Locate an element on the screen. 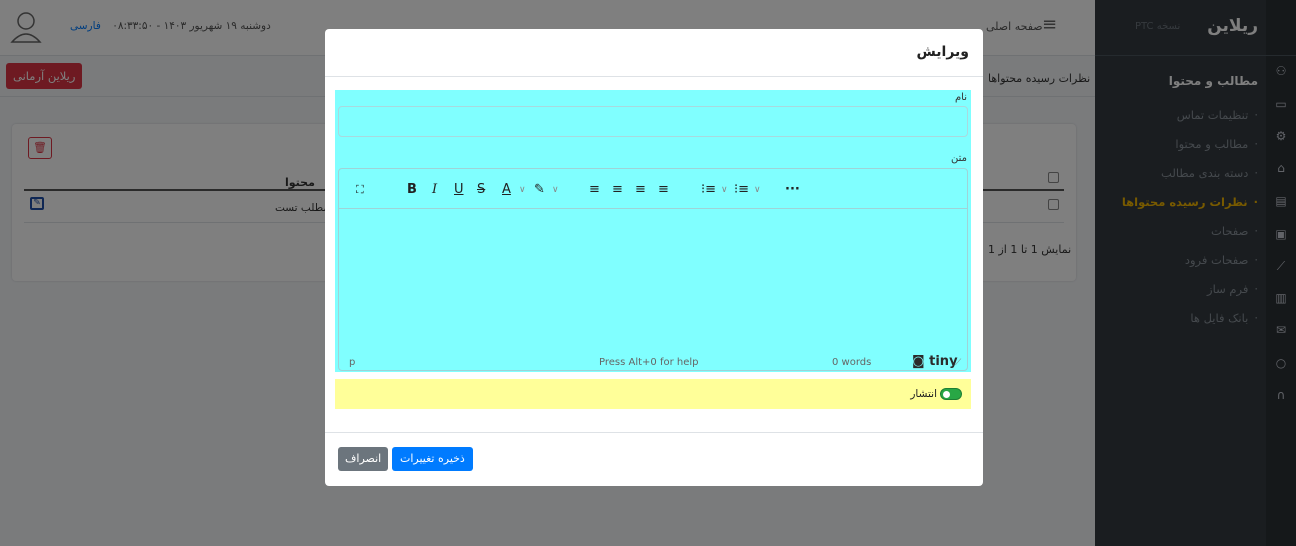  publish-row: انتشار is located at coordinates (653, 394).